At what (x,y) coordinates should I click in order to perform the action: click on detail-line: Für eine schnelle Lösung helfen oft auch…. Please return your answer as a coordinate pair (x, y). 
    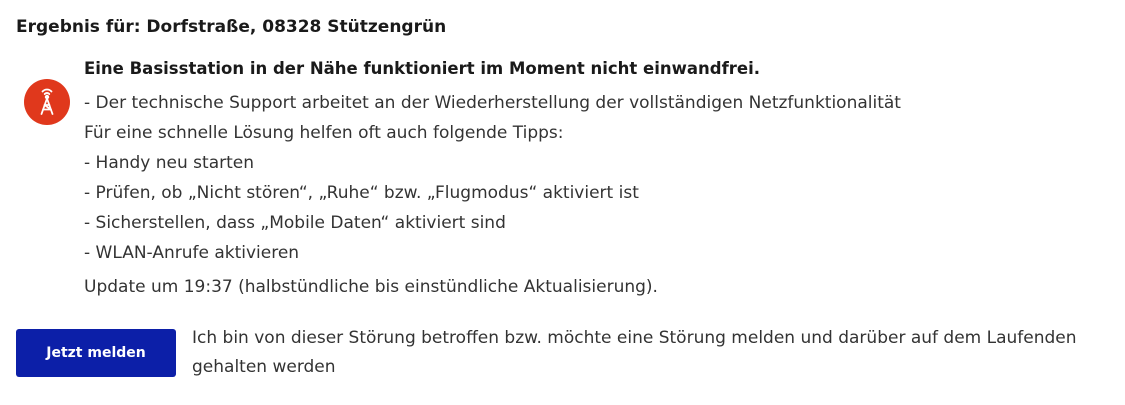
    Looking at the image, I should click on (324, 133).